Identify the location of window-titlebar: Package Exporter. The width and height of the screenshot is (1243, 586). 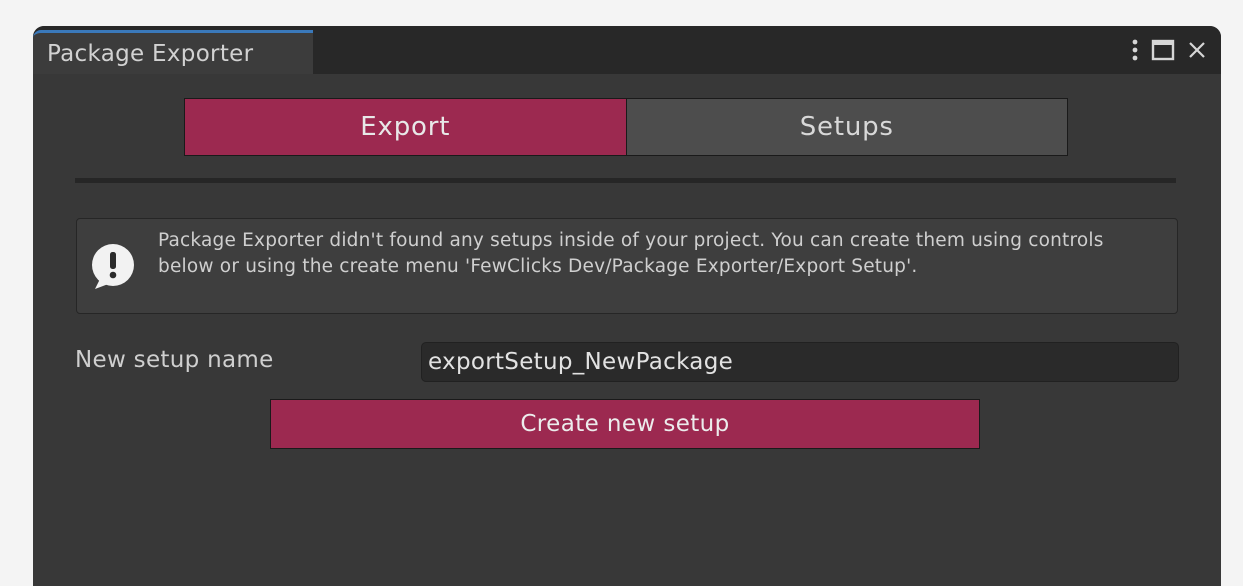
(627, 50).